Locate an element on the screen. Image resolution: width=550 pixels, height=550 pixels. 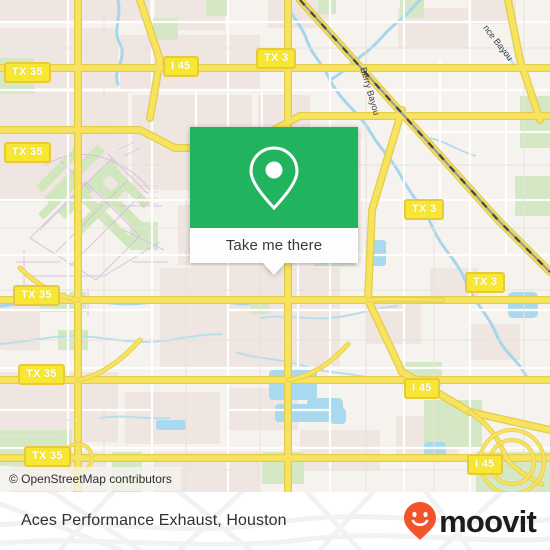
place-title: Aces Performance Exhaust, Houston is located at coordinates (154, 521).